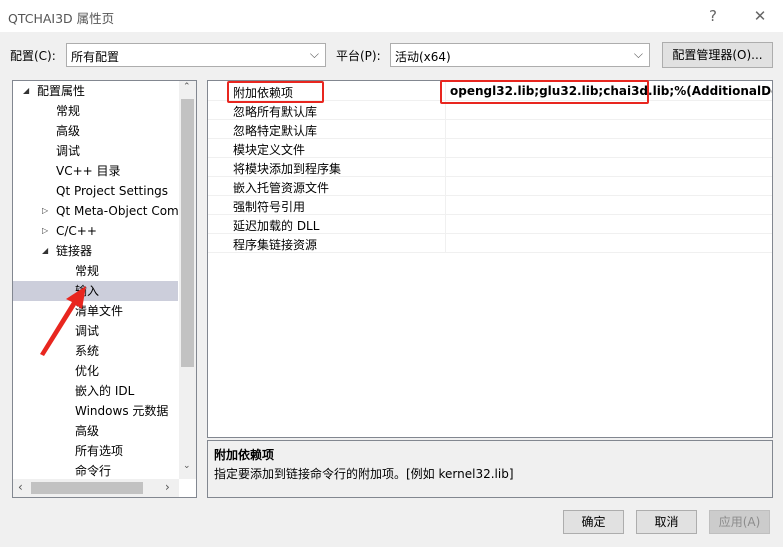 This screenshot has height=547, width=783. I want to click on tree-item: ▷ Qt Meta-Object Com, so click(96, 211).